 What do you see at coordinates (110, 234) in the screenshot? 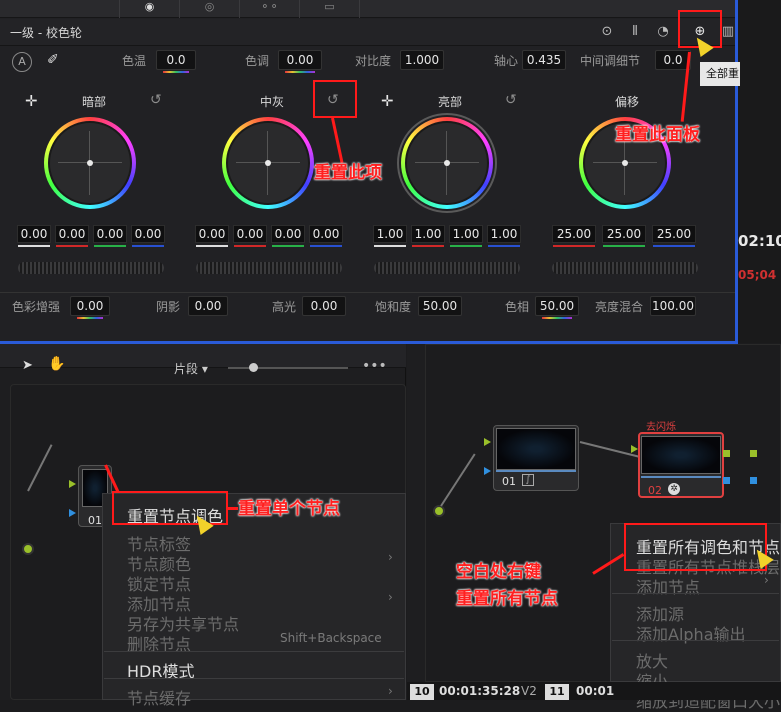
I see `lift-g-value: 0.00` at bounding box center [110, 234].